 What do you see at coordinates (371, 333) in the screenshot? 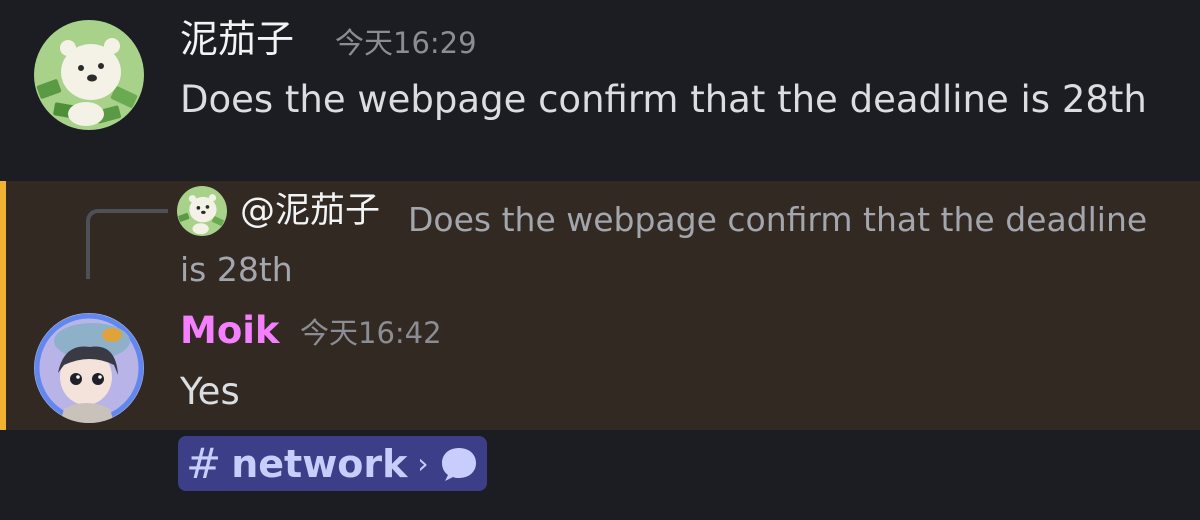
I see `message-timestamp: 今天16:42` at bounding box center [371, 333].